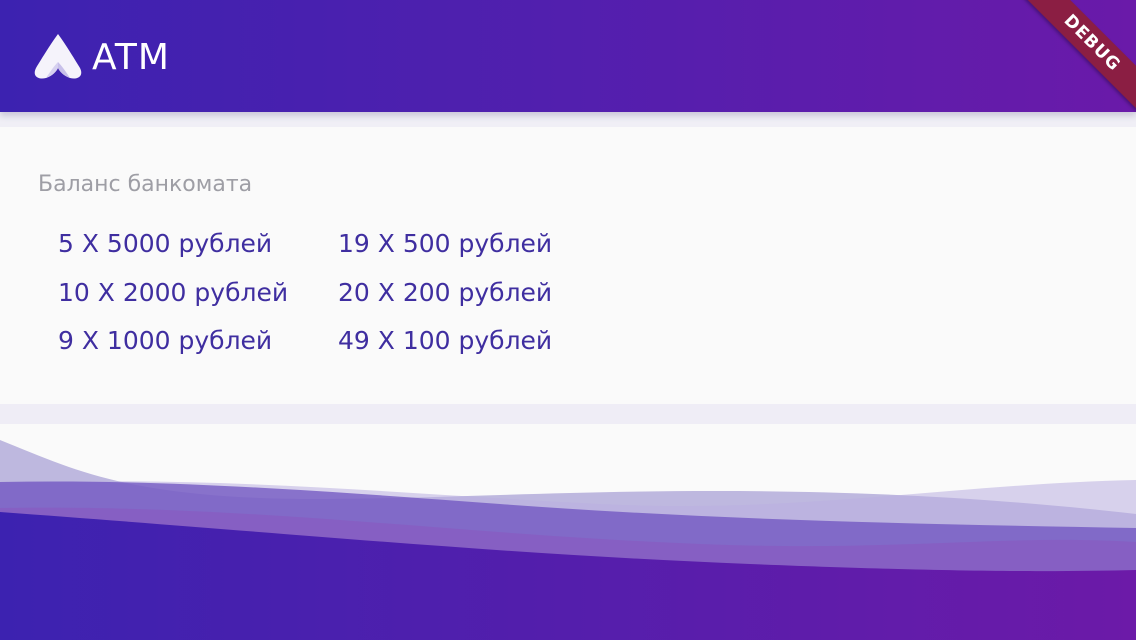 The height and width of the screenshot is (640, 1136). I want to click on app-title: ATM, so click(131, 57).